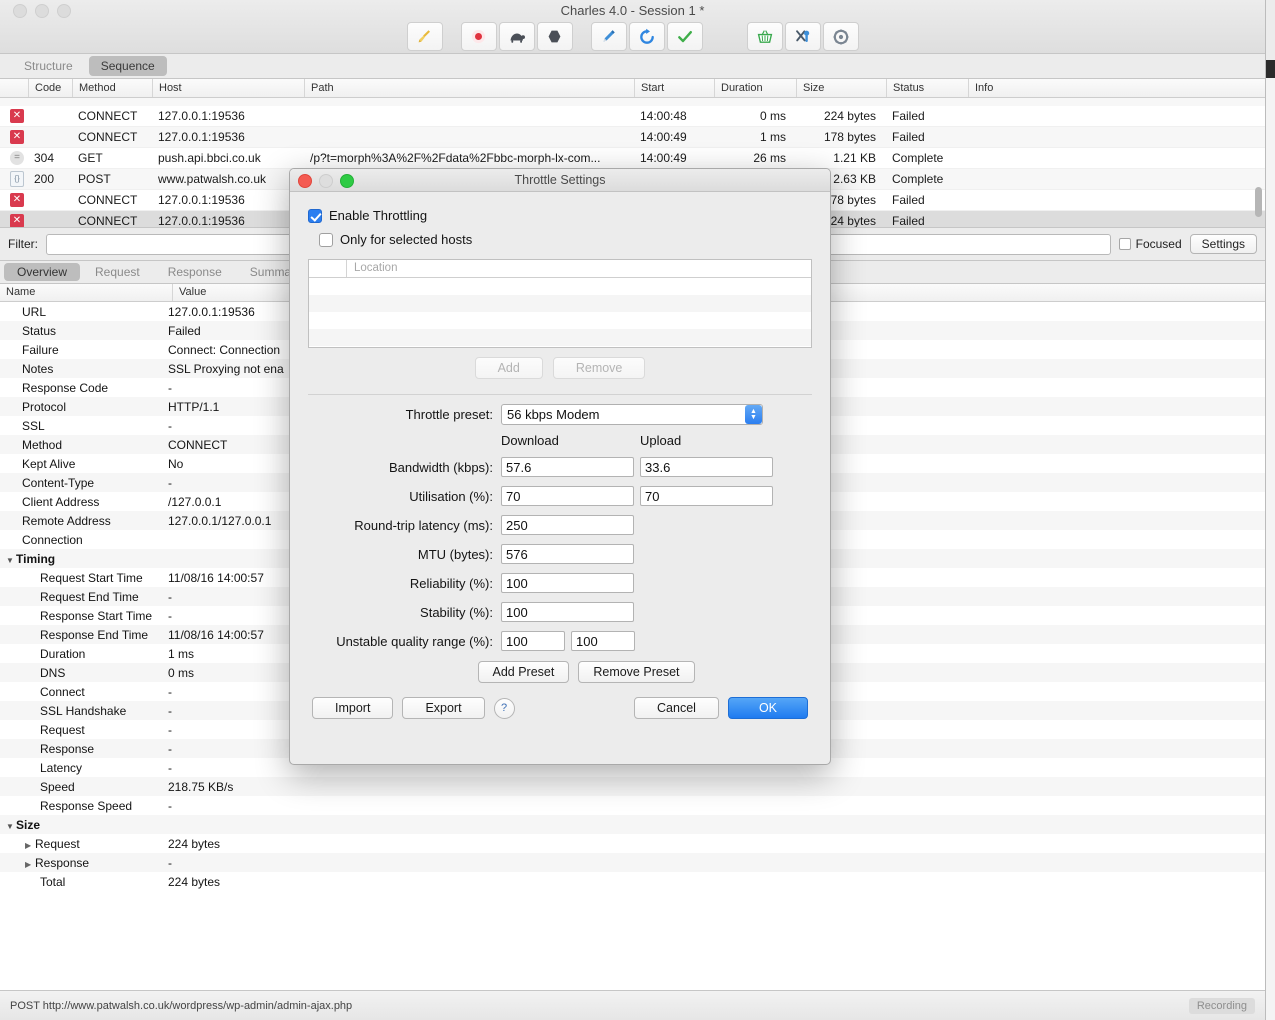 The height and width of the screenshot is (1020, 1275). Describe the element at coordinates (504, 708) in the screenshot. I see `help-icon: ?` at that location.